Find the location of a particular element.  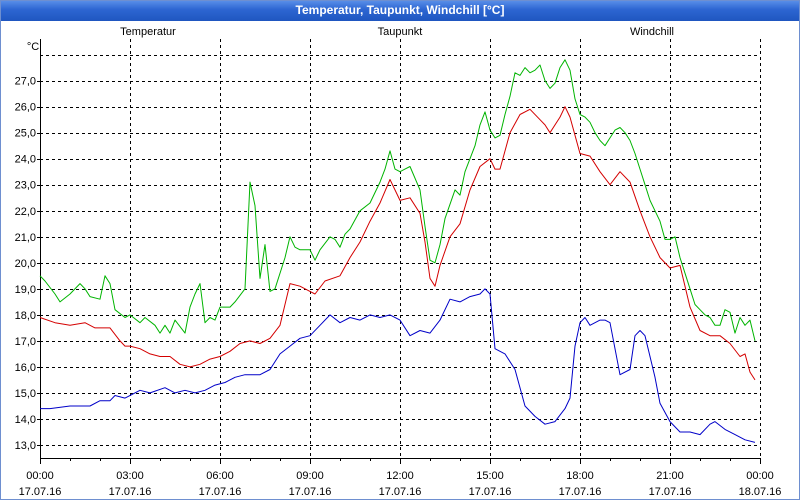

legend-entry-windchill: Windchill is located at coordinates (652, 32).